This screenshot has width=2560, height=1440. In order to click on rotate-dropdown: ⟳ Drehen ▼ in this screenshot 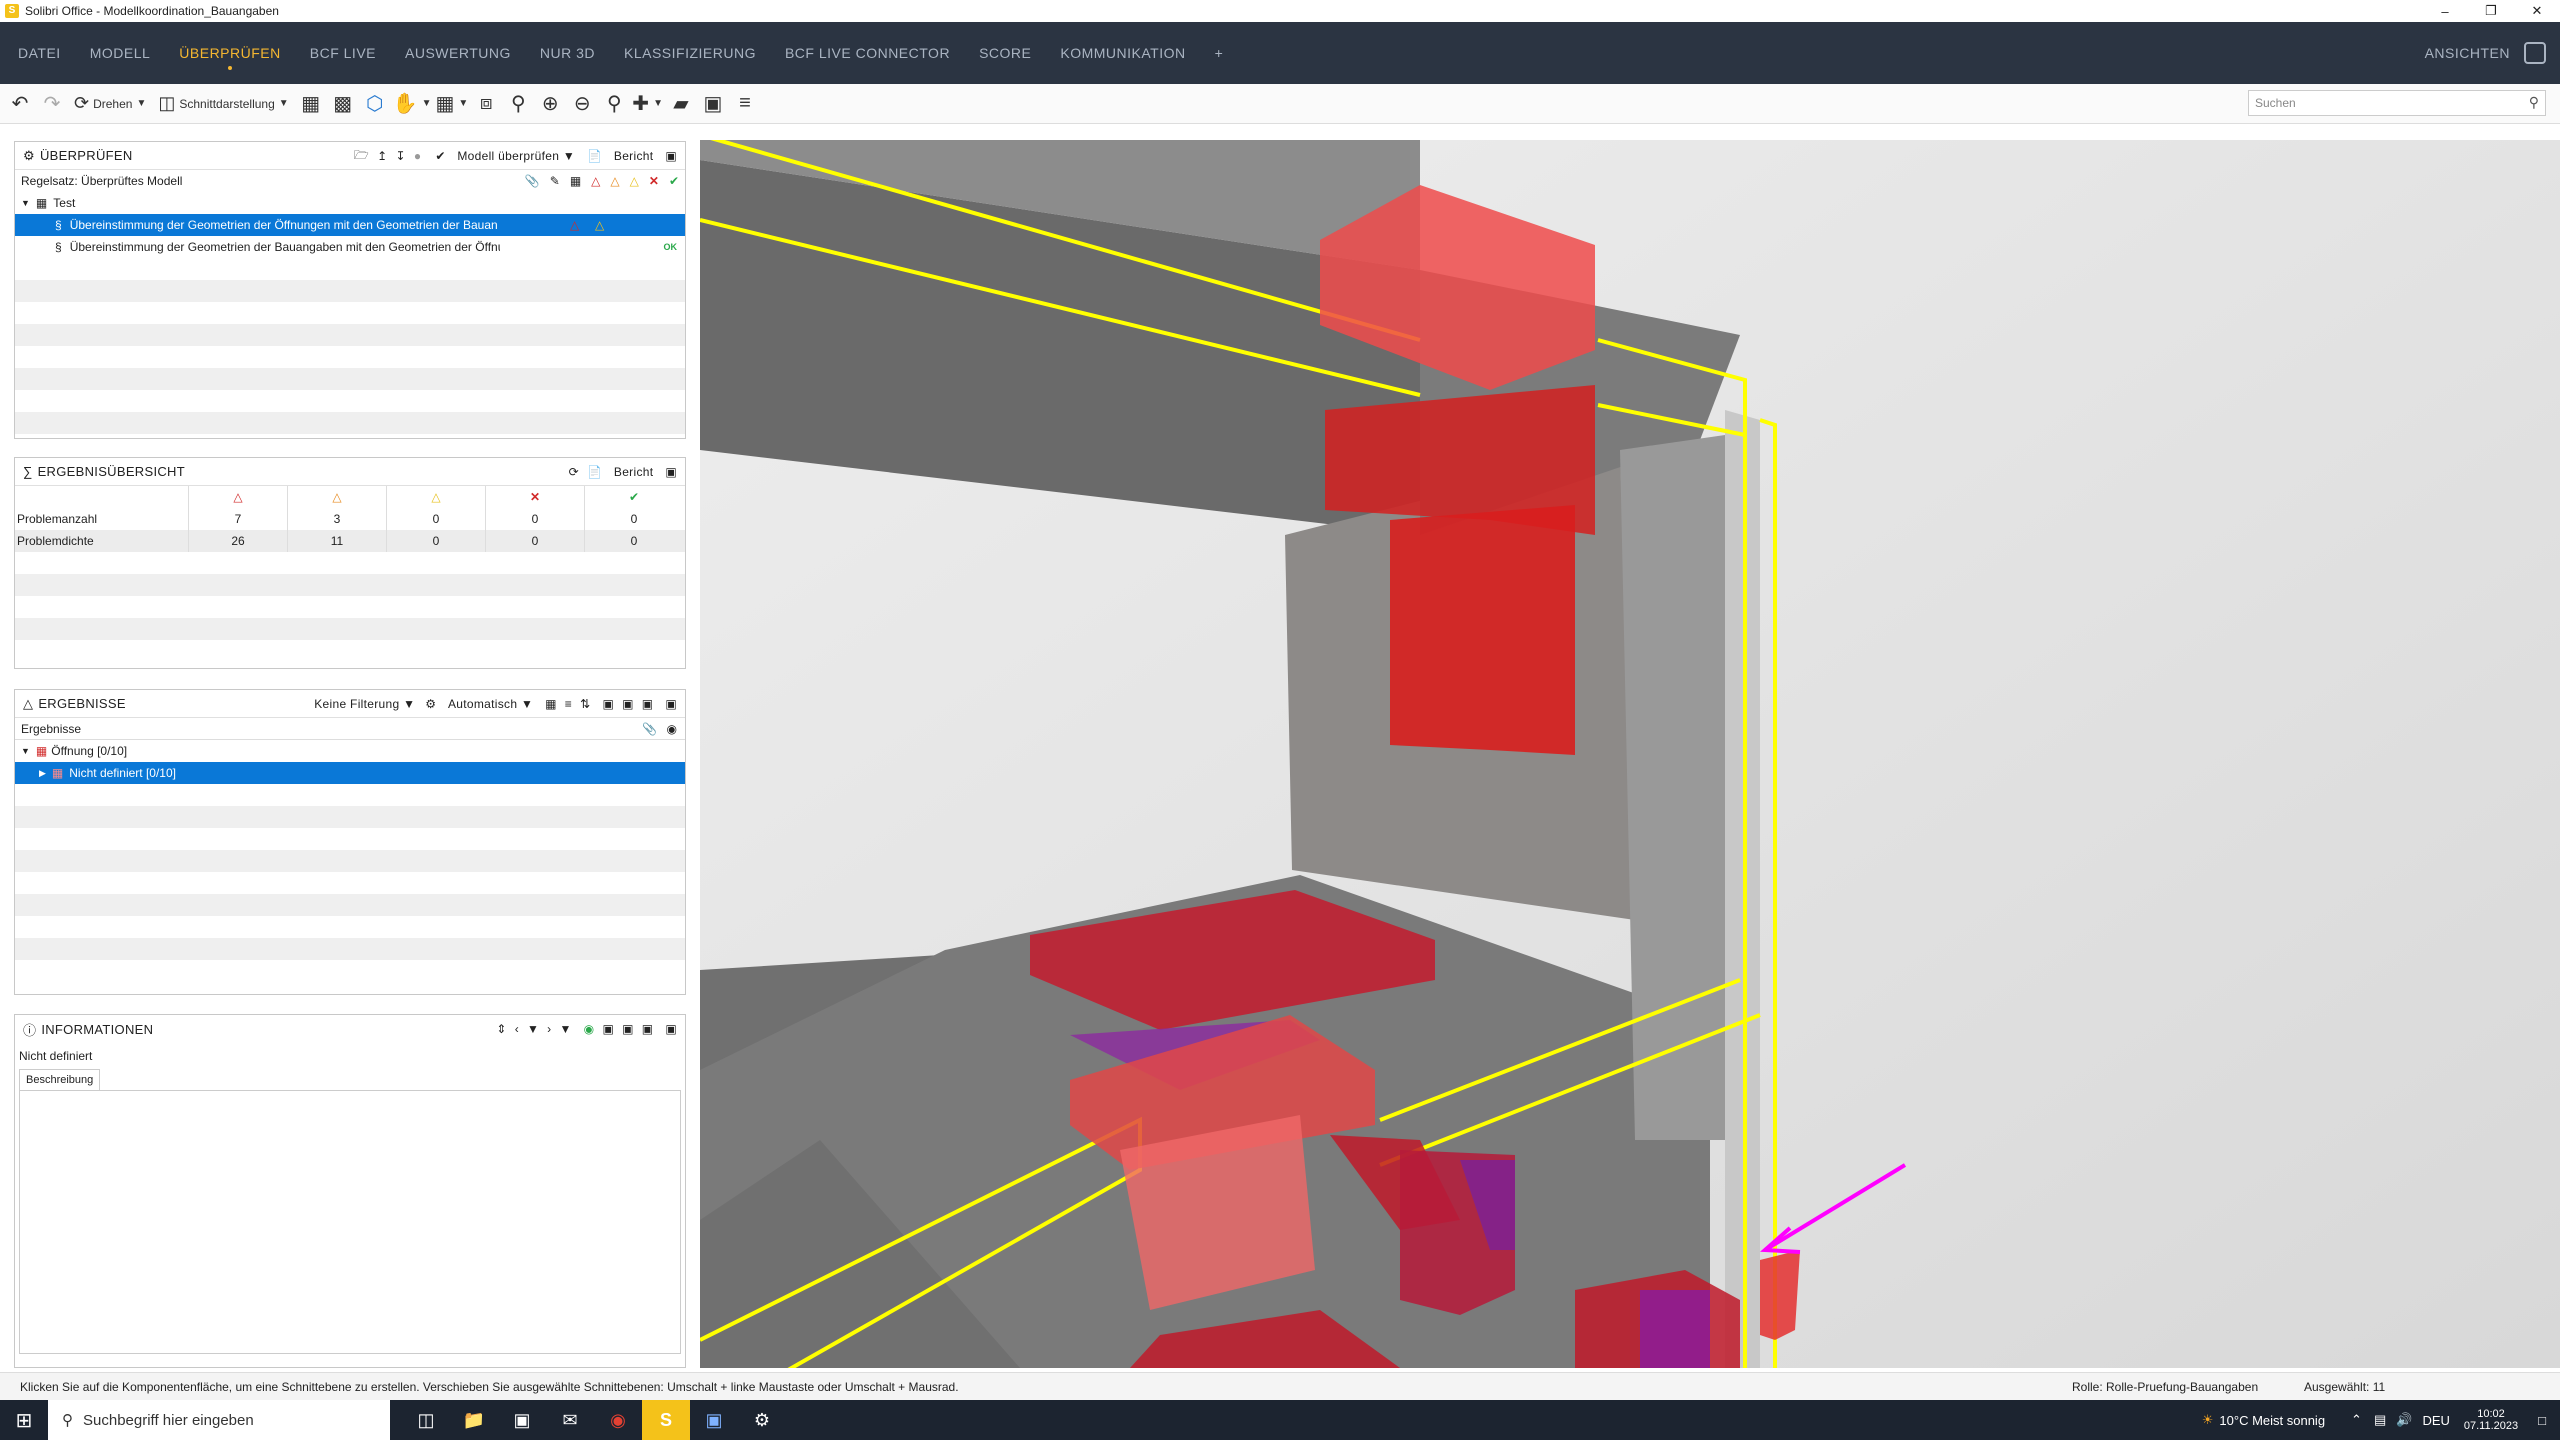, I will do `click(110, 104)`.